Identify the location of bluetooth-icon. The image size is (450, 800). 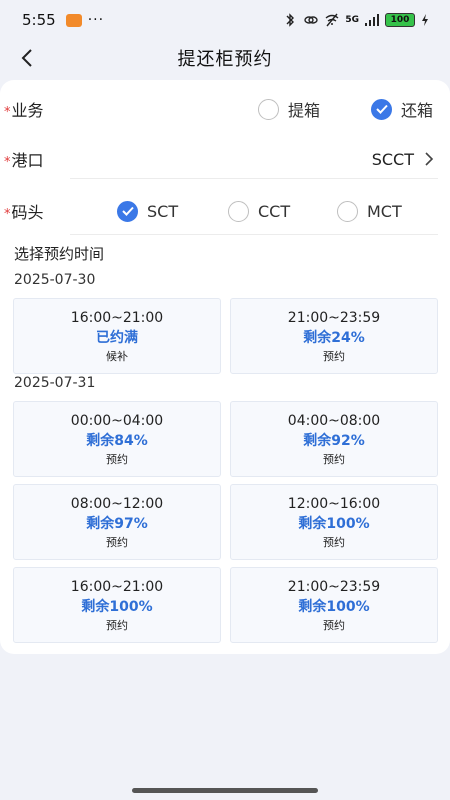
(290, 20).